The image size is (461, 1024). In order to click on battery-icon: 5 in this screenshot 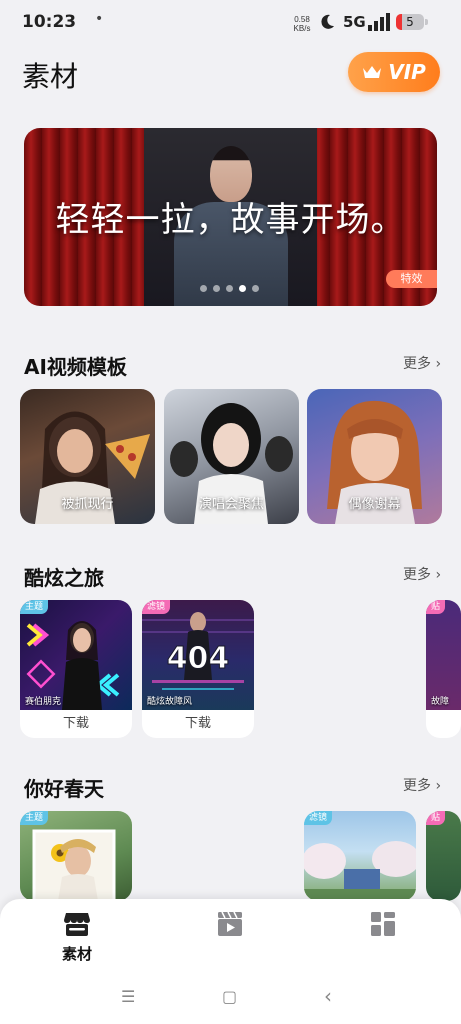, I will do `click(410, 22)`.